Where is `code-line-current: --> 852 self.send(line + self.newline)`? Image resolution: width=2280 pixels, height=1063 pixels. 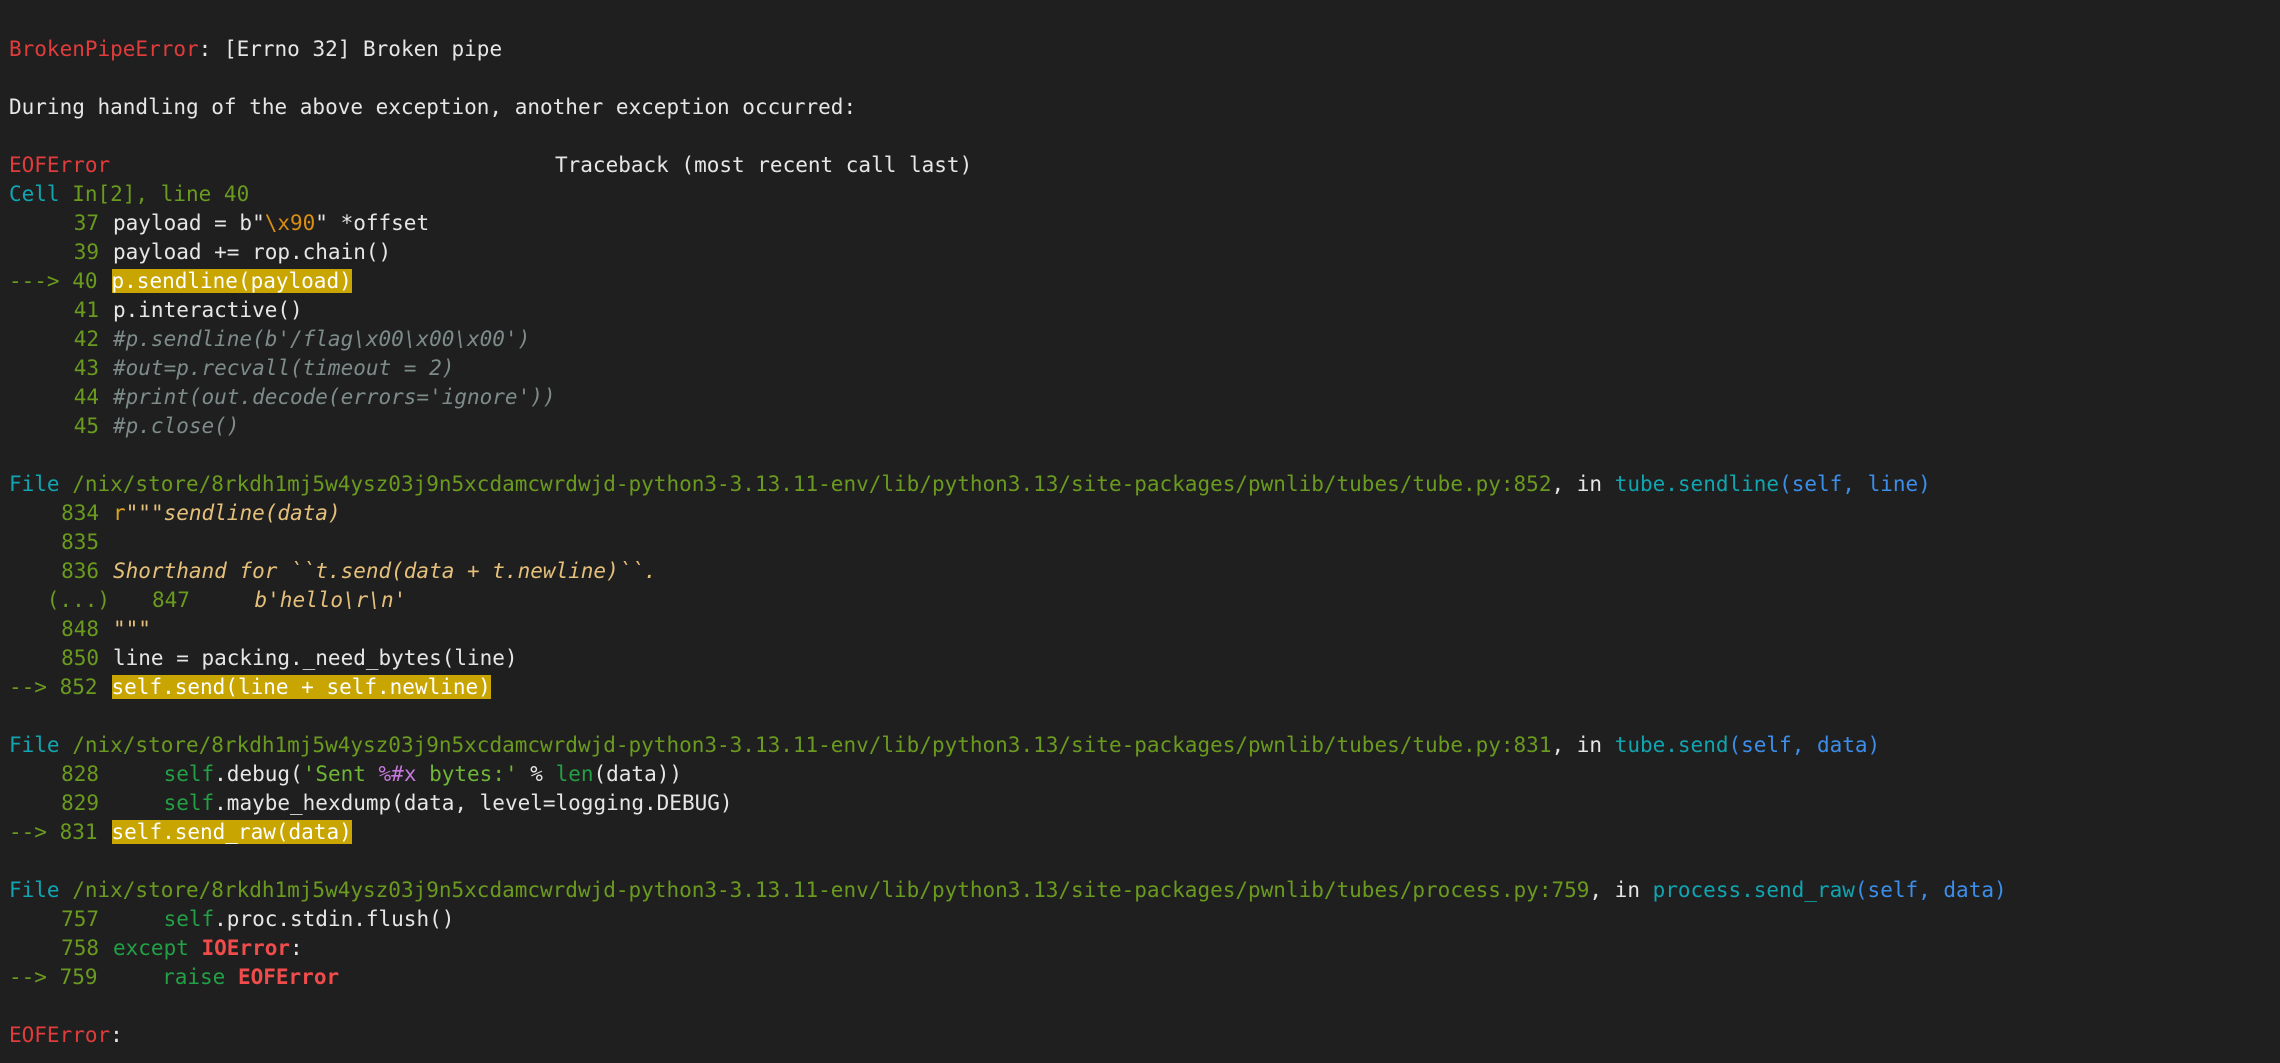
code-line-current: --> 852 self.send(line + self.newline) is located at coordinates (250, 687).